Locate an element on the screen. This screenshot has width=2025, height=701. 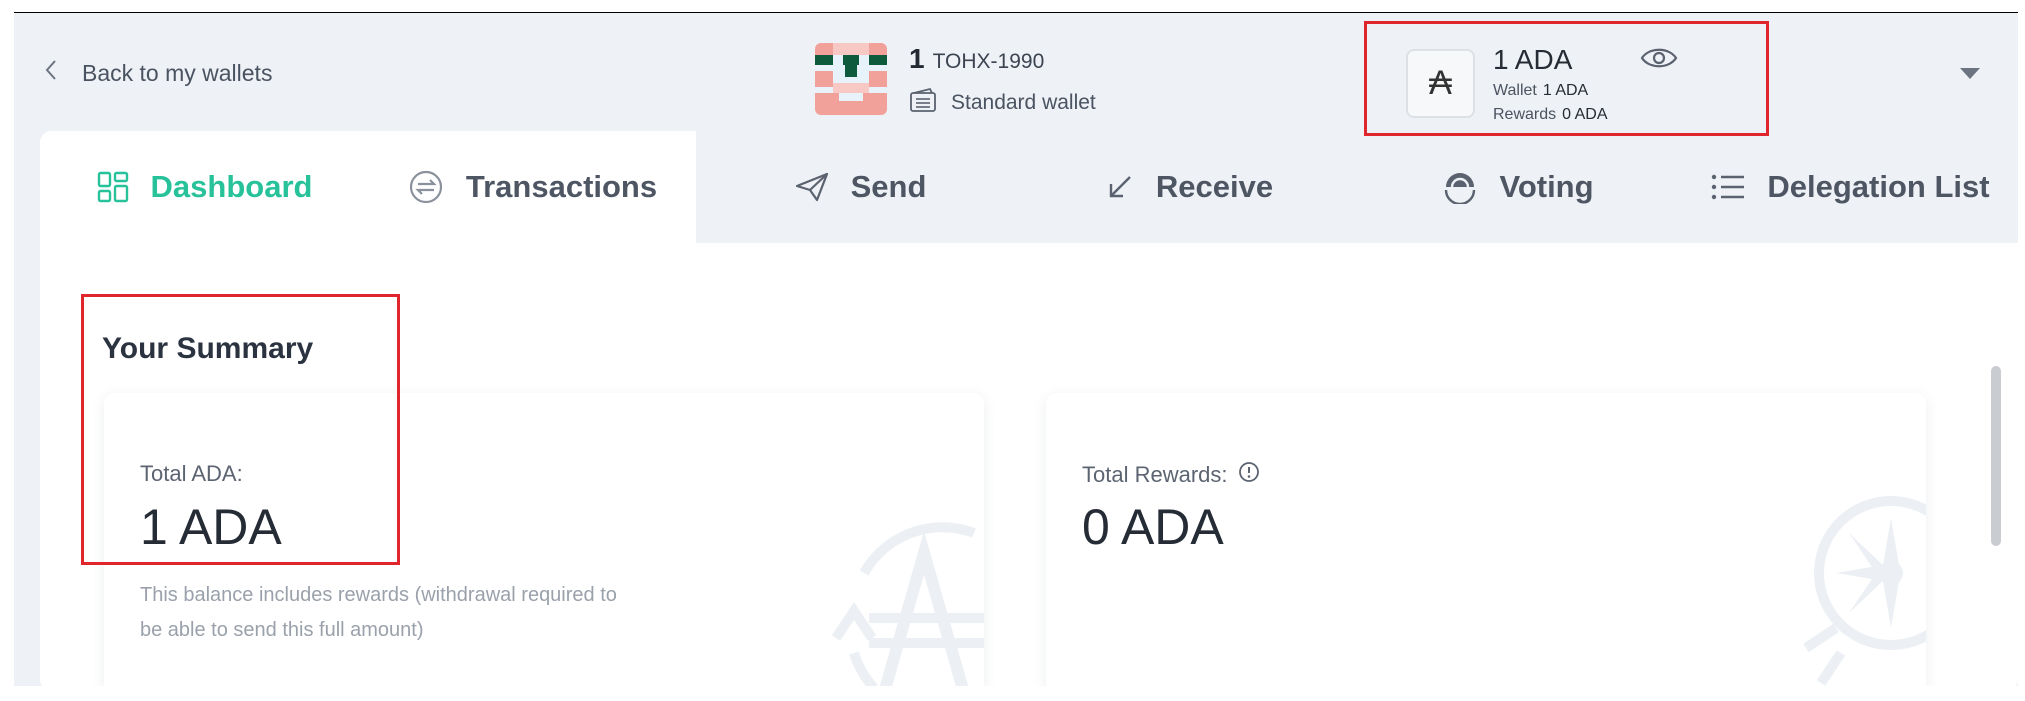
wallet-avatar is located at coordinates (851, 79).